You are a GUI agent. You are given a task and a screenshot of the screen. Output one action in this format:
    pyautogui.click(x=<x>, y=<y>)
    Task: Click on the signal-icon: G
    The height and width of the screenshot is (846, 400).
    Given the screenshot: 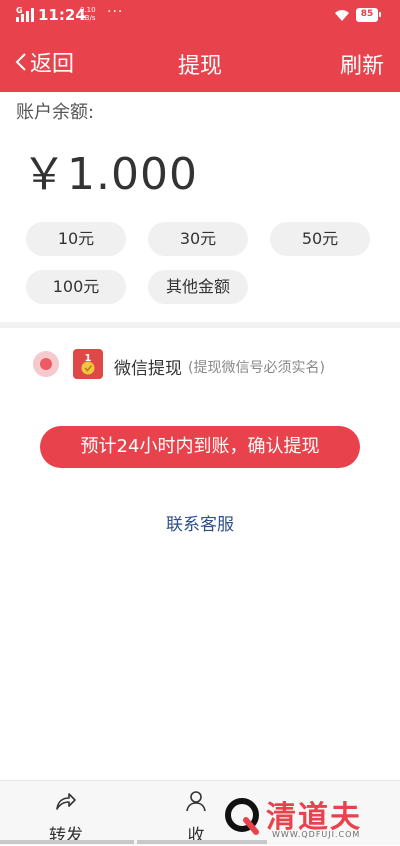 What is the action you would take?
    pyautogui.click(x=26, y=14)
    